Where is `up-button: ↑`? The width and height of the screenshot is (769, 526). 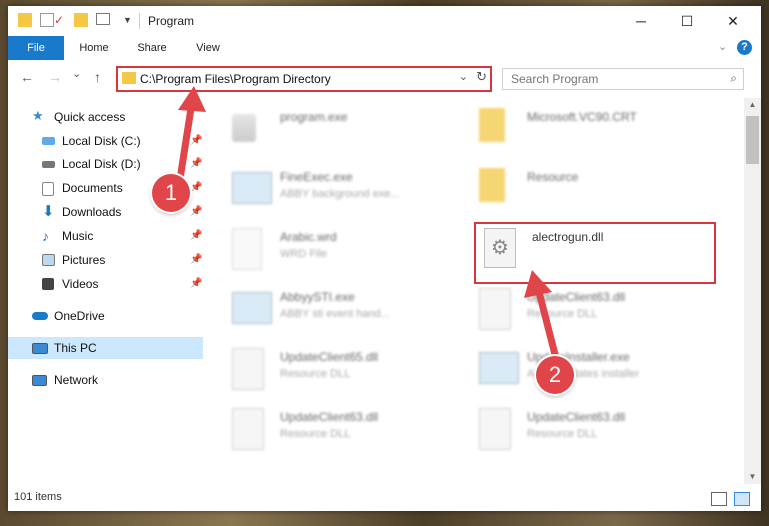 up-button: ↑ is located at coordinates (97, 77).